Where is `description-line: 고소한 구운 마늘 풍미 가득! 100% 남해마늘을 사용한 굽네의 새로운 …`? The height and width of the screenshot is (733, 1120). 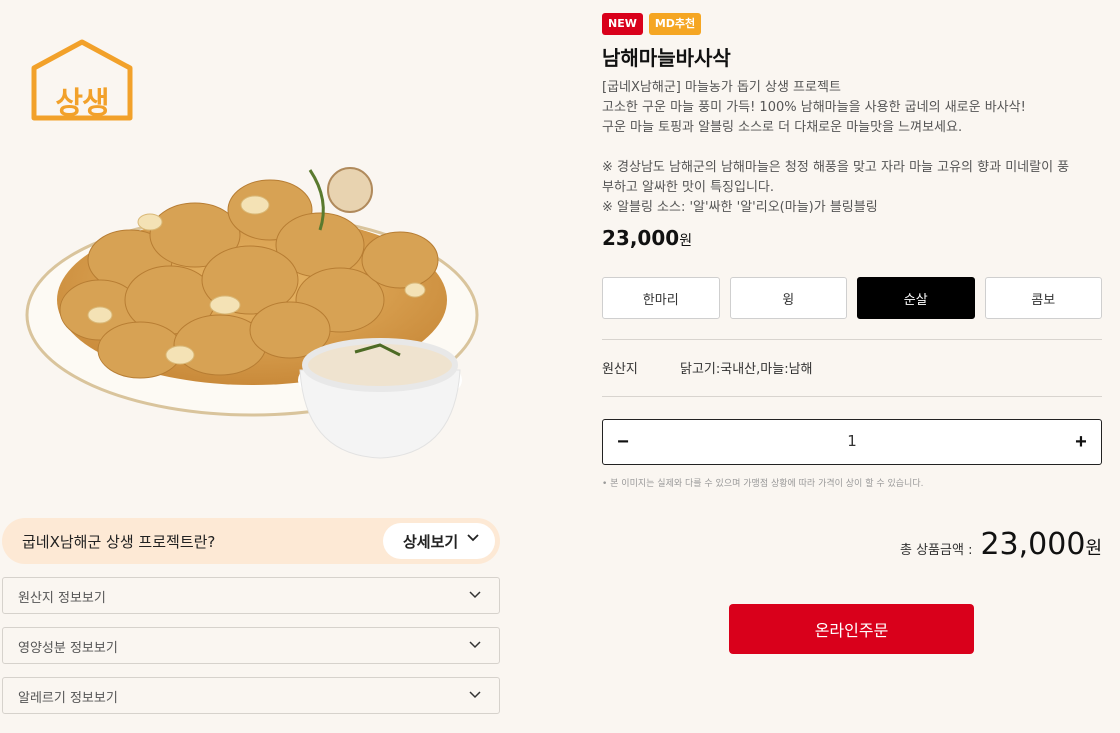
description-line: 고소한 구운 마늘 풍미 가득! 100% 남해마늘을 사용한 굽네의 새로운 … is located at coordinates (814, 107).